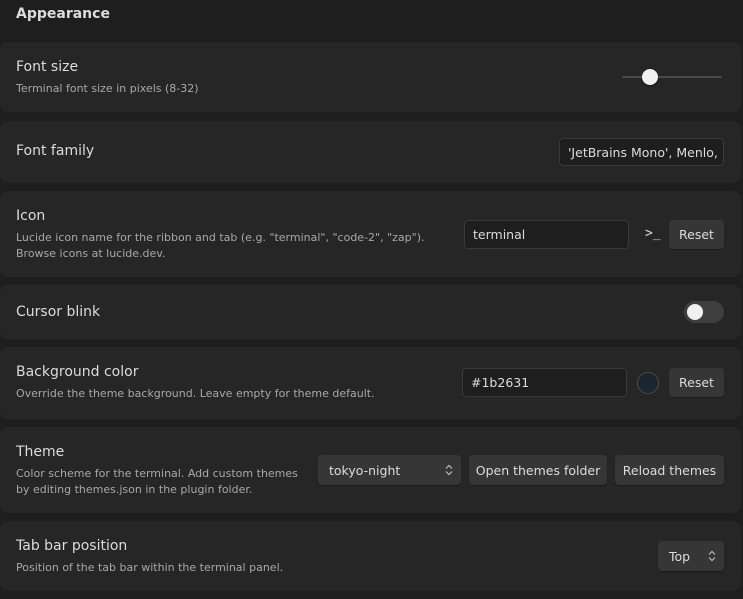 This screenshot has width=743, height=599. I want to click on tab-bar-position-select: Top, so click(691, 556).